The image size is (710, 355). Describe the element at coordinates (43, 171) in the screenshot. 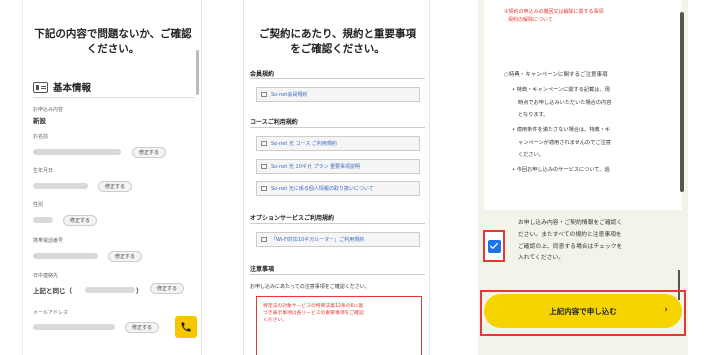

I see `field-label-birthdate: 生年月日` at that location.